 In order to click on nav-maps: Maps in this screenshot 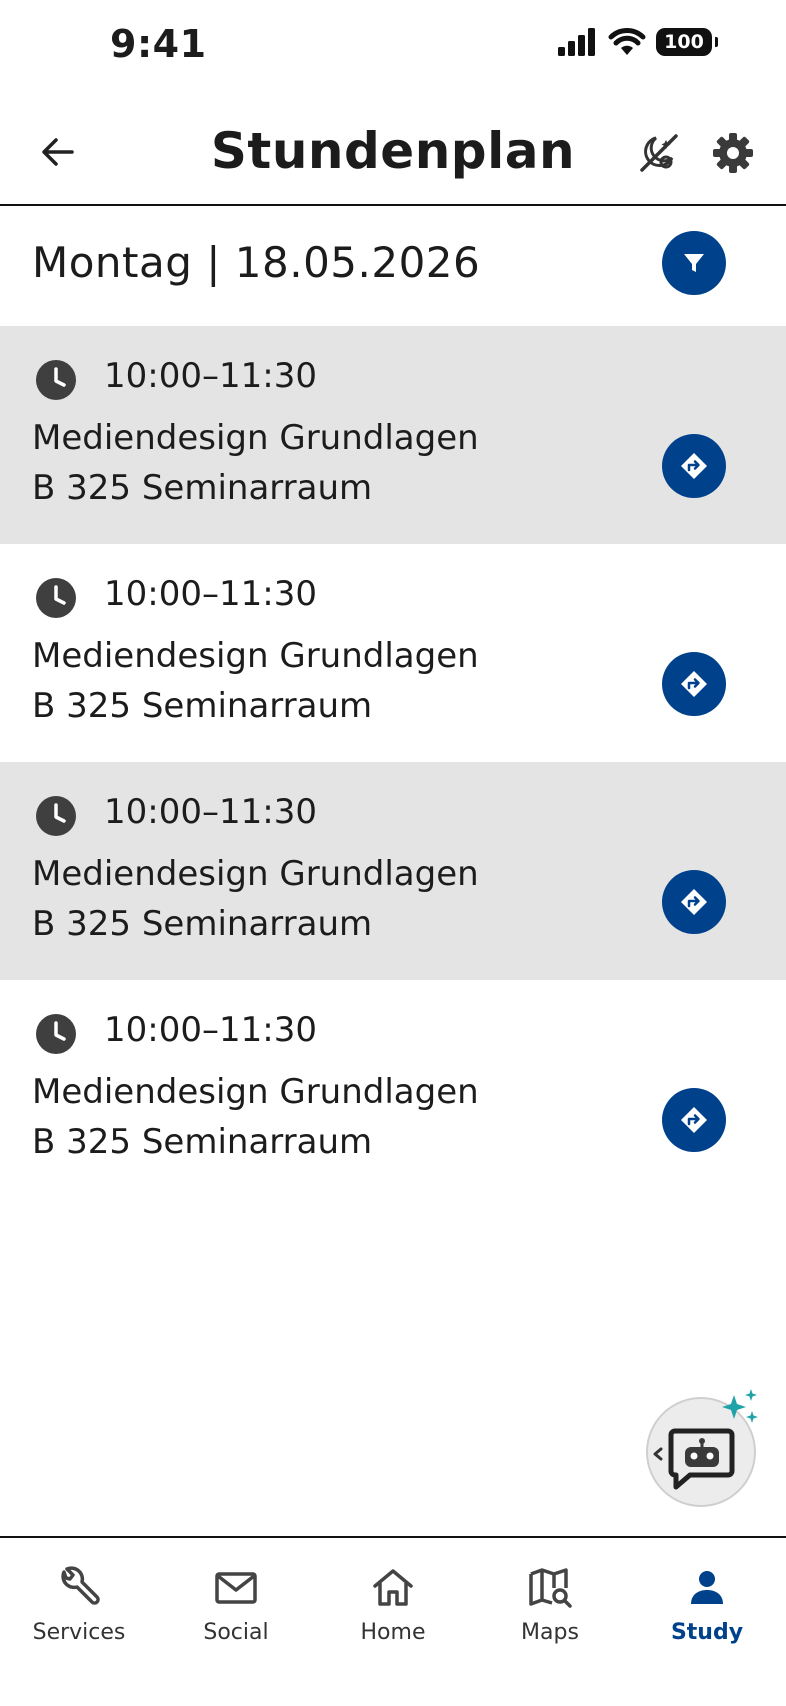, I will do `click(550, 1604)`.